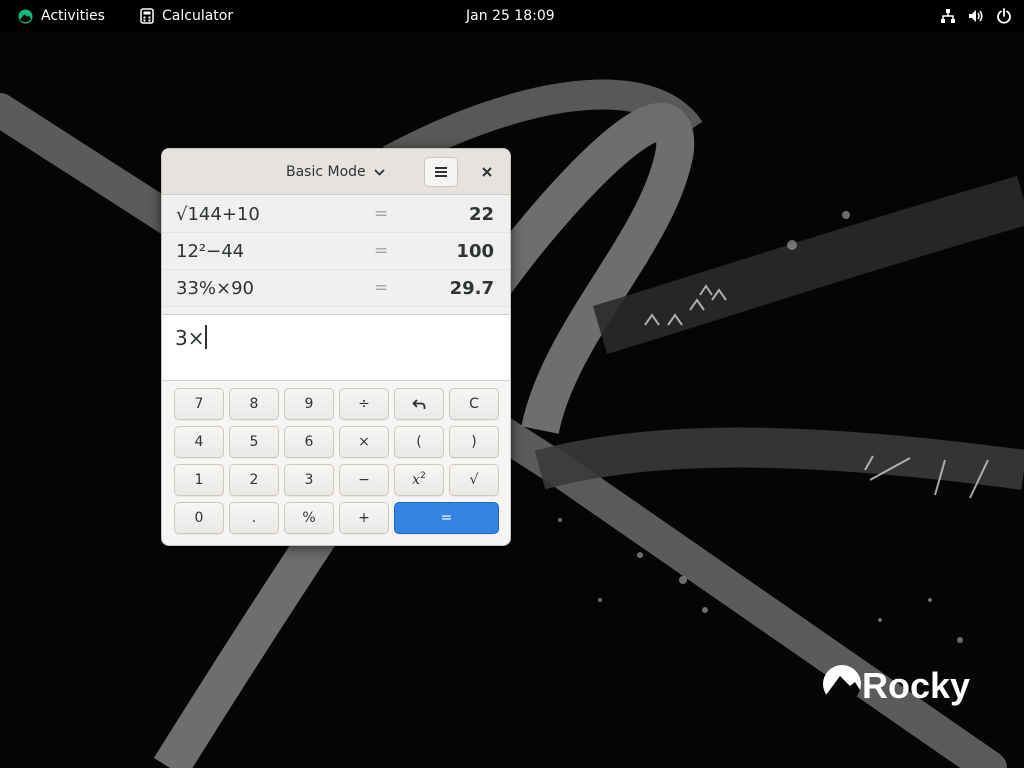  Describe the element at coordinates (446, 518) in the screenshot. I see `key-equals: =` at that location.